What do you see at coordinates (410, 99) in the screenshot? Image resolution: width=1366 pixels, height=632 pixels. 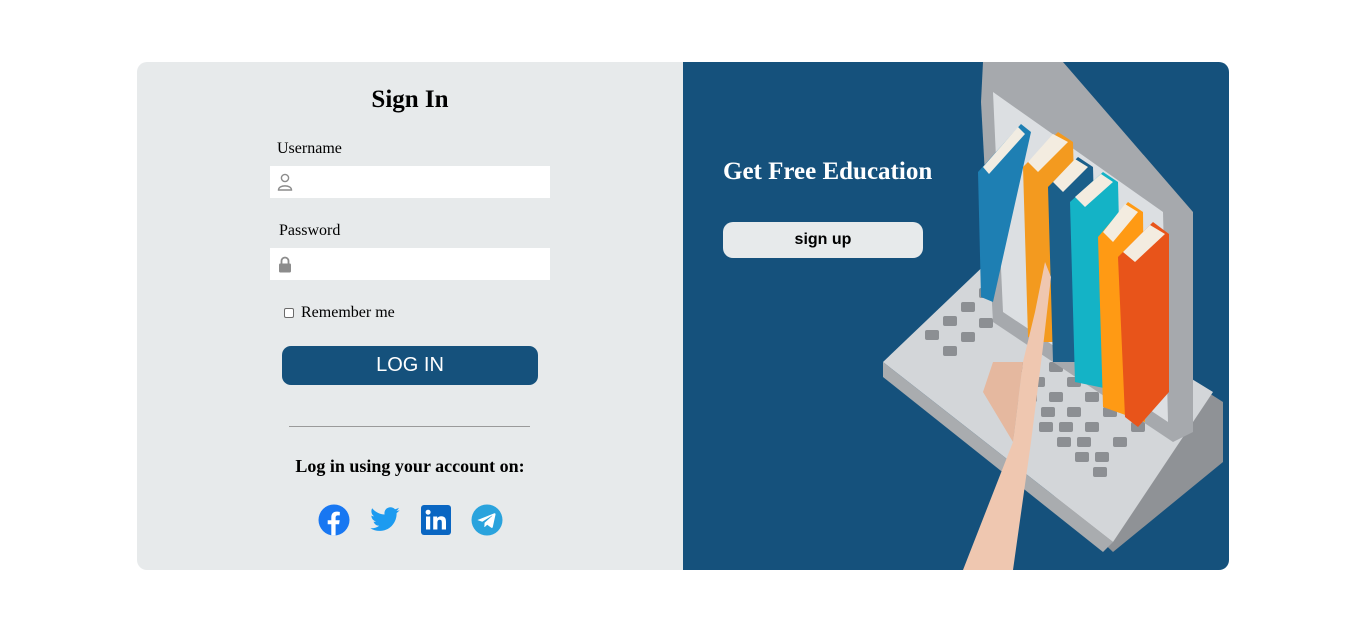 I see `signin-title: Sign In` at bounding box center [410, 99].